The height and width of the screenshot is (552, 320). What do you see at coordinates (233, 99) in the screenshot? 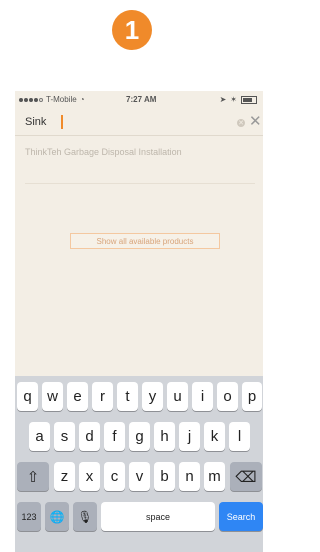
I see `bluetooth-icon: ✶` at bounding box center [233, 99].